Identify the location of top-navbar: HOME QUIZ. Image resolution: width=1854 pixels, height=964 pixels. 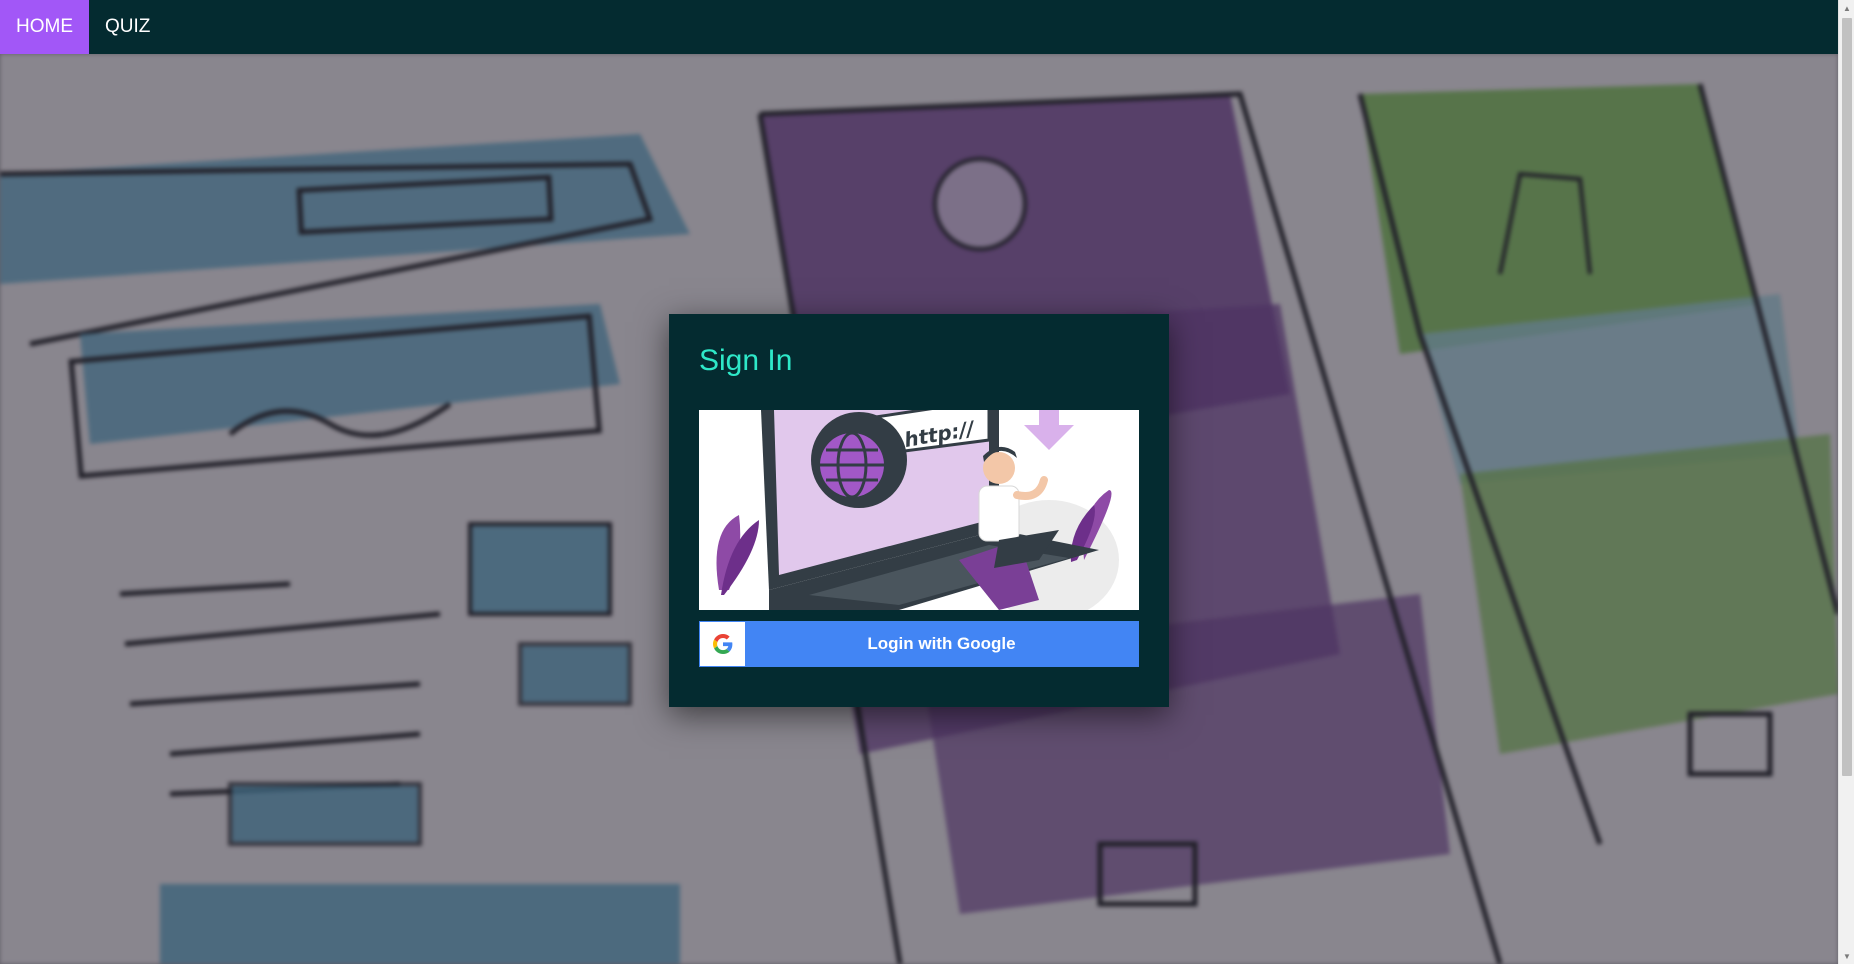
(919, 27).